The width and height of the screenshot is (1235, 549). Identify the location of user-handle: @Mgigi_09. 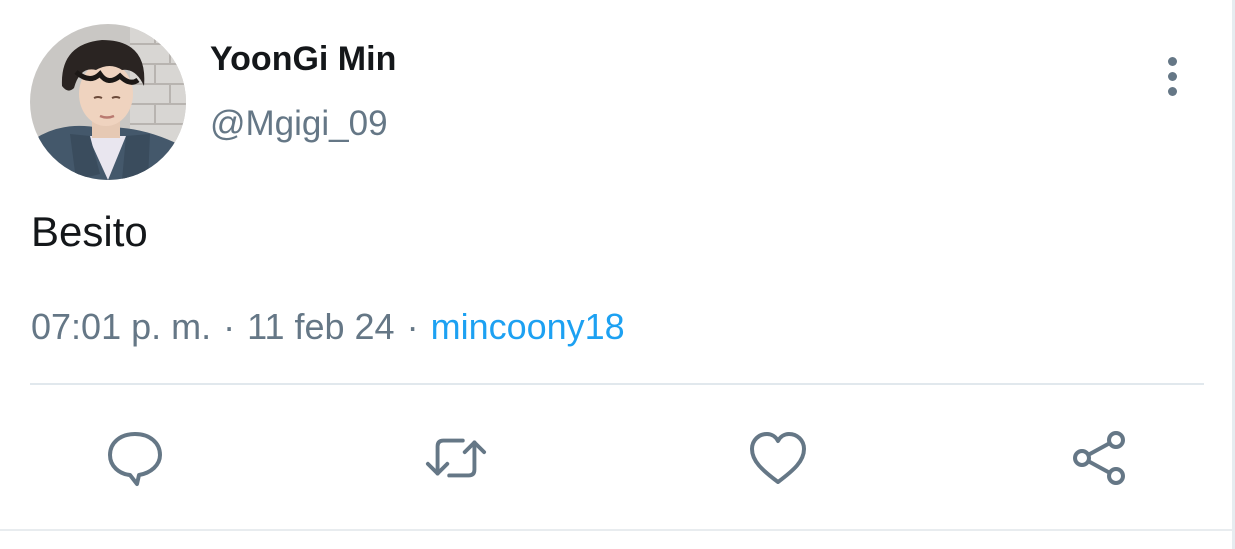
(299, 124).